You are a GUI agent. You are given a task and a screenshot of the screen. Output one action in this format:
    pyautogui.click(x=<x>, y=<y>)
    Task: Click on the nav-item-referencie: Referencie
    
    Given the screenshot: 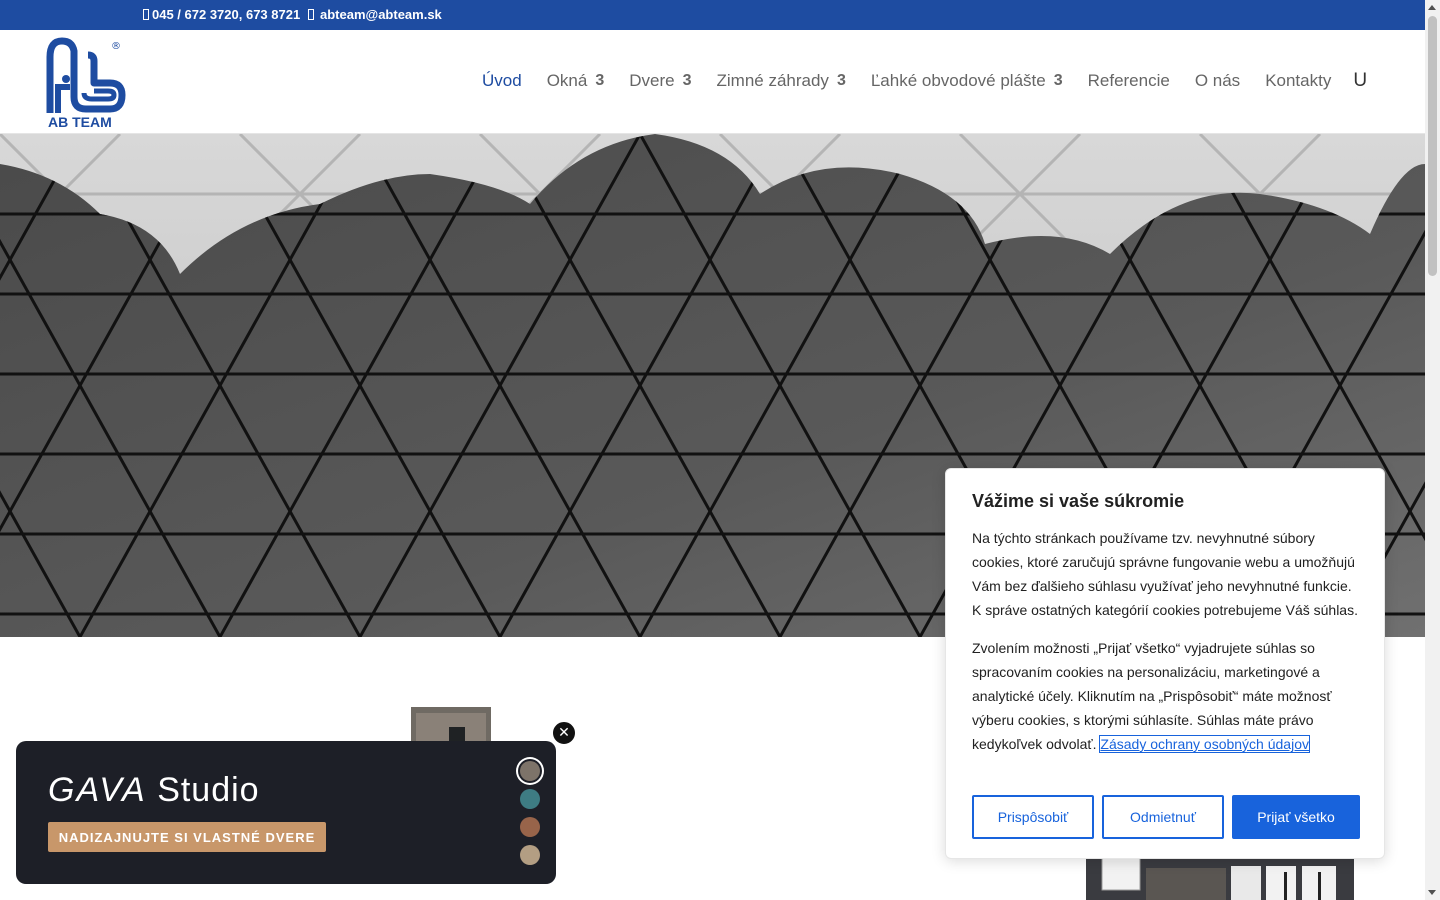 What is the action you would take?
    pyautogui.click(x=1129, y=81)
    